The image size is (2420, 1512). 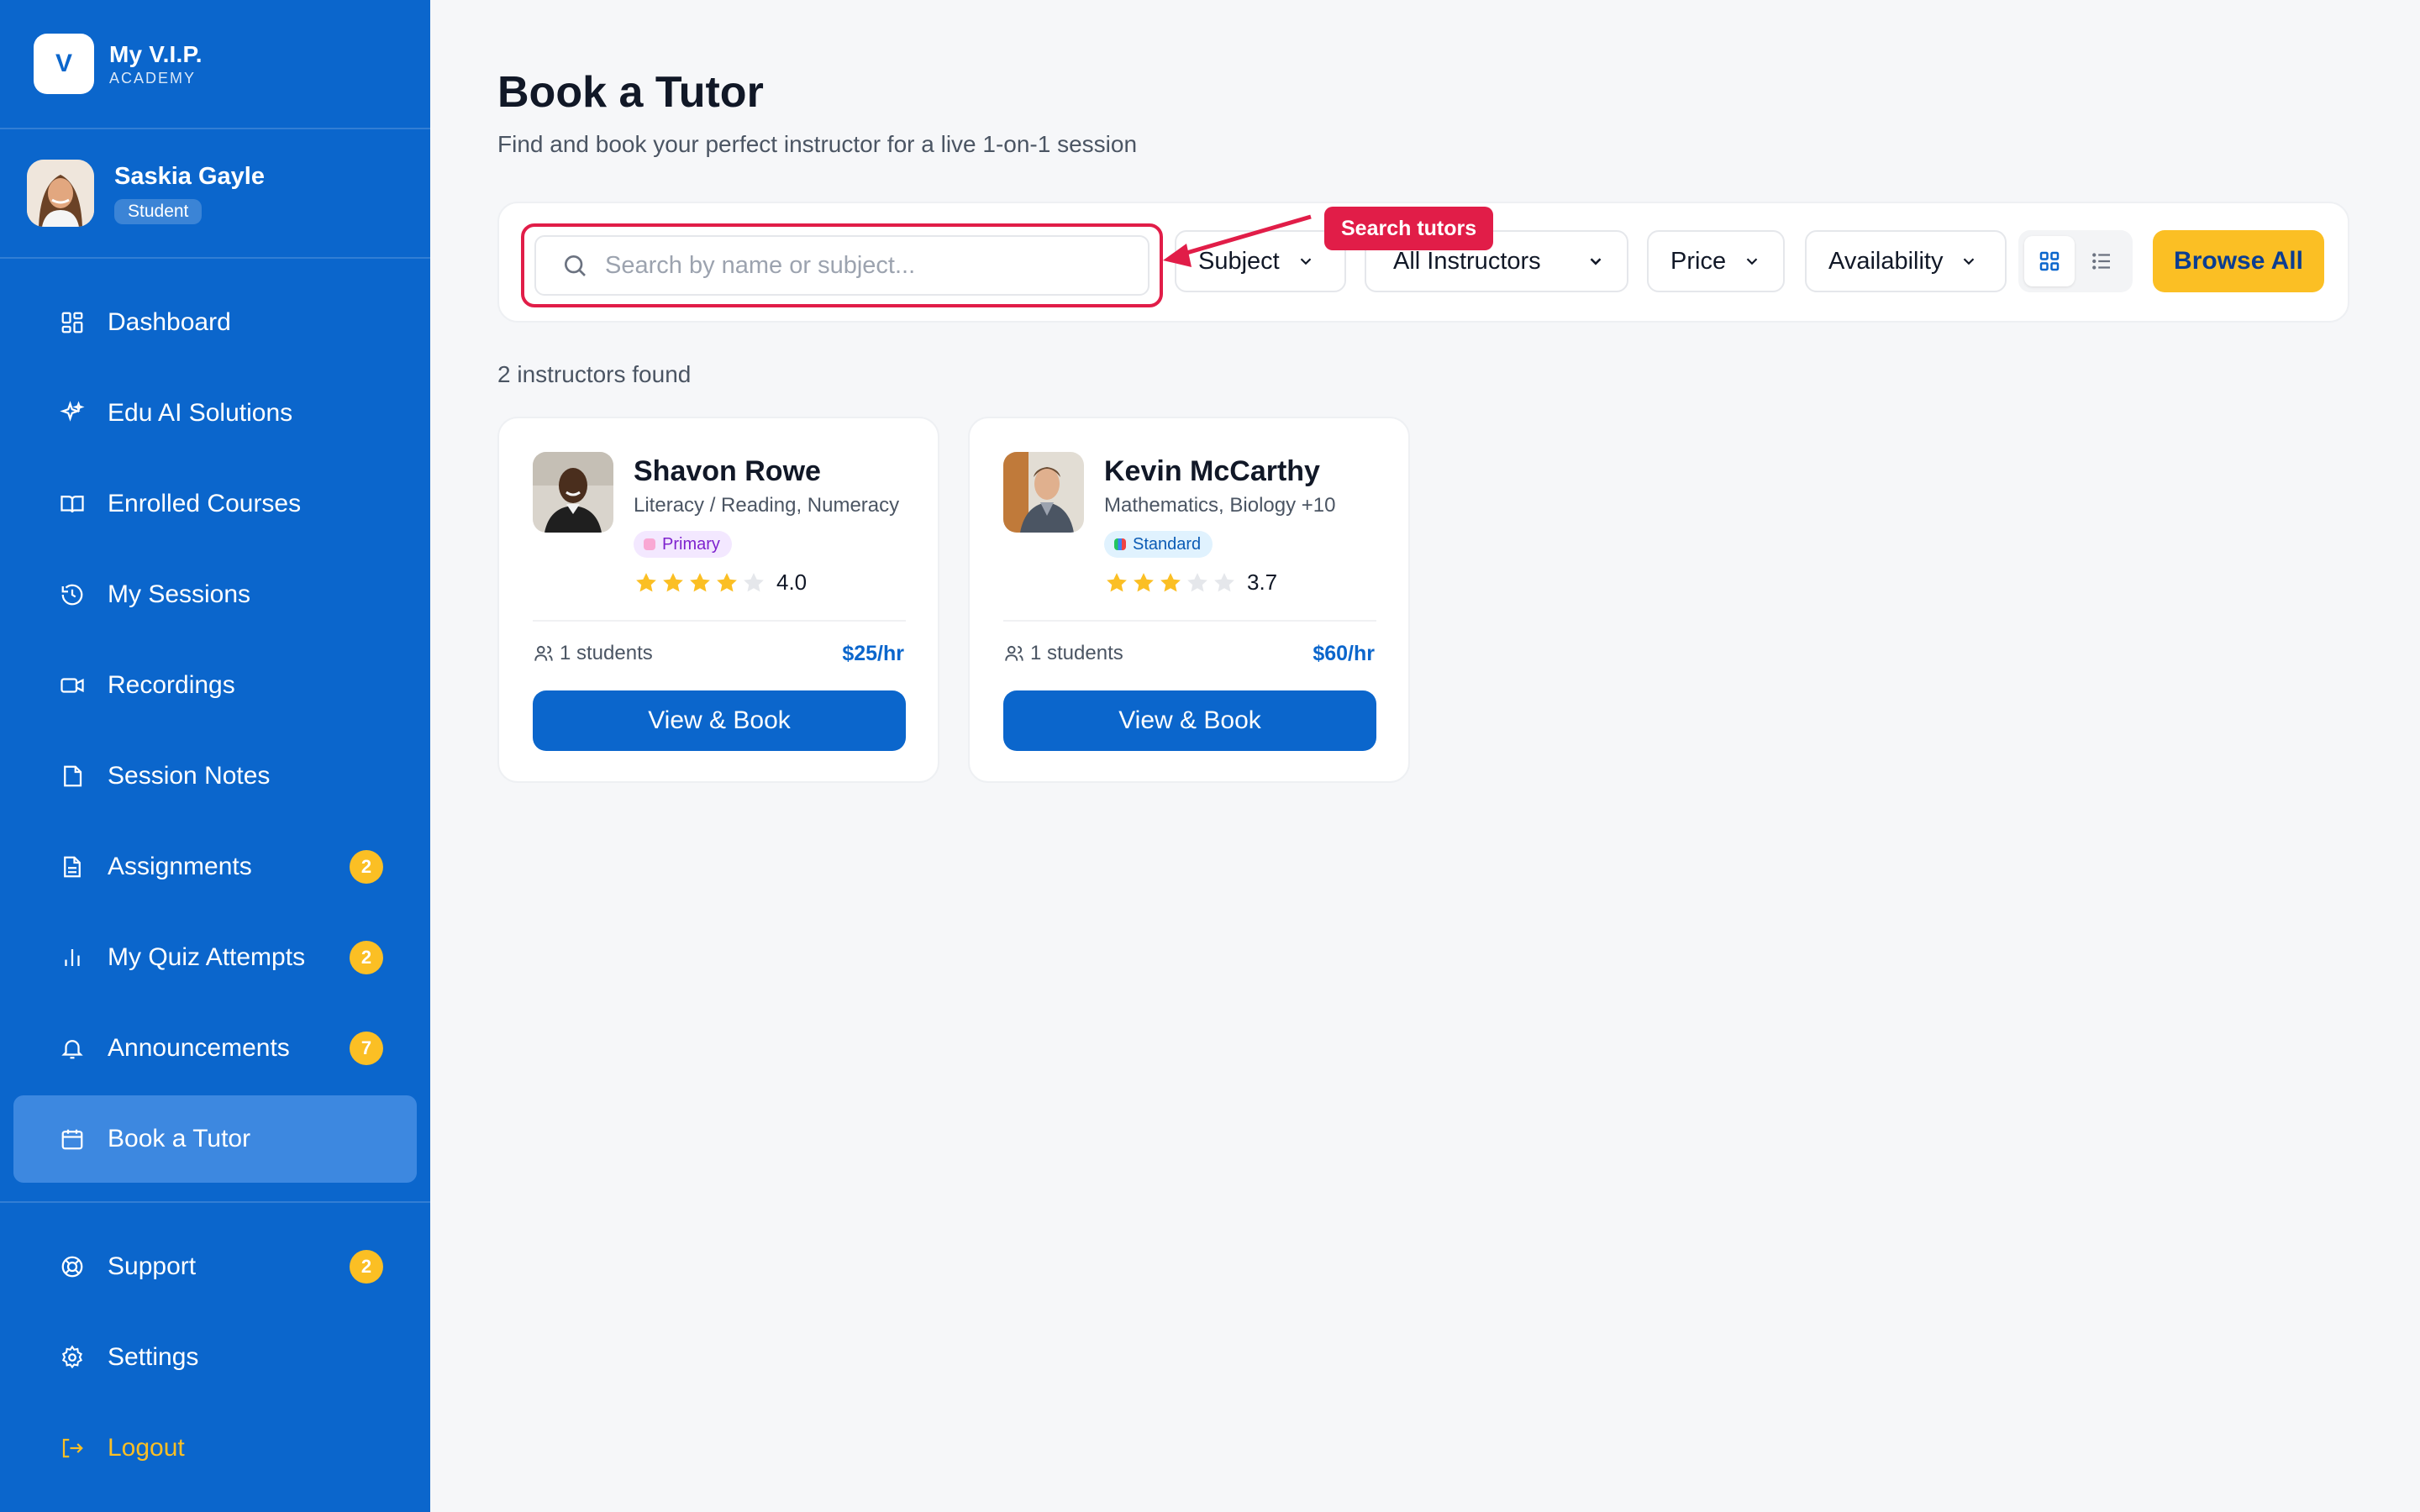 What do you see at coordinates (73, 322) in the screenshot?
I see `dashboard-icon` at bounding box center [73, 322].